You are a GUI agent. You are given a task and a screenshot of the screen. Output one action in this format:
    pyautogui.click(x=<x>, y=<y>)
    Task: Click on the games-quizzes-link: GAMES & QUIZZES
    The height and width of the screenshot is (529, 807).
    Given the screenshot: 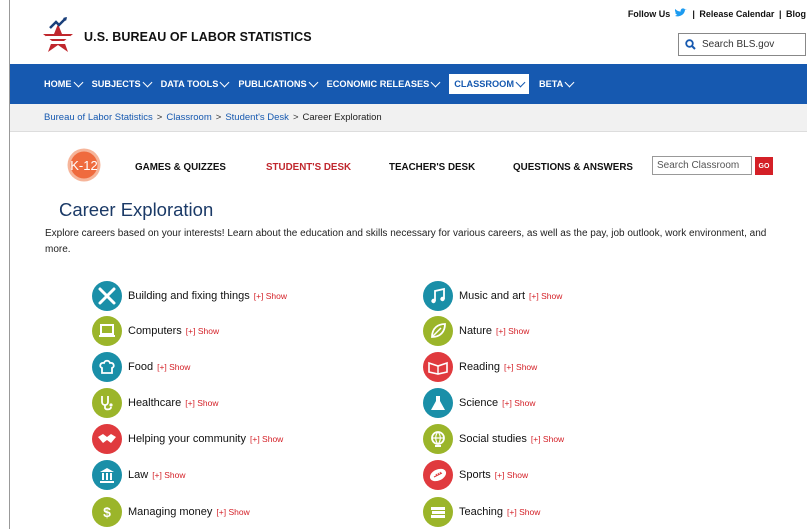 What is the action you would take?
    pyautogui.click(x=180, y=167)
    